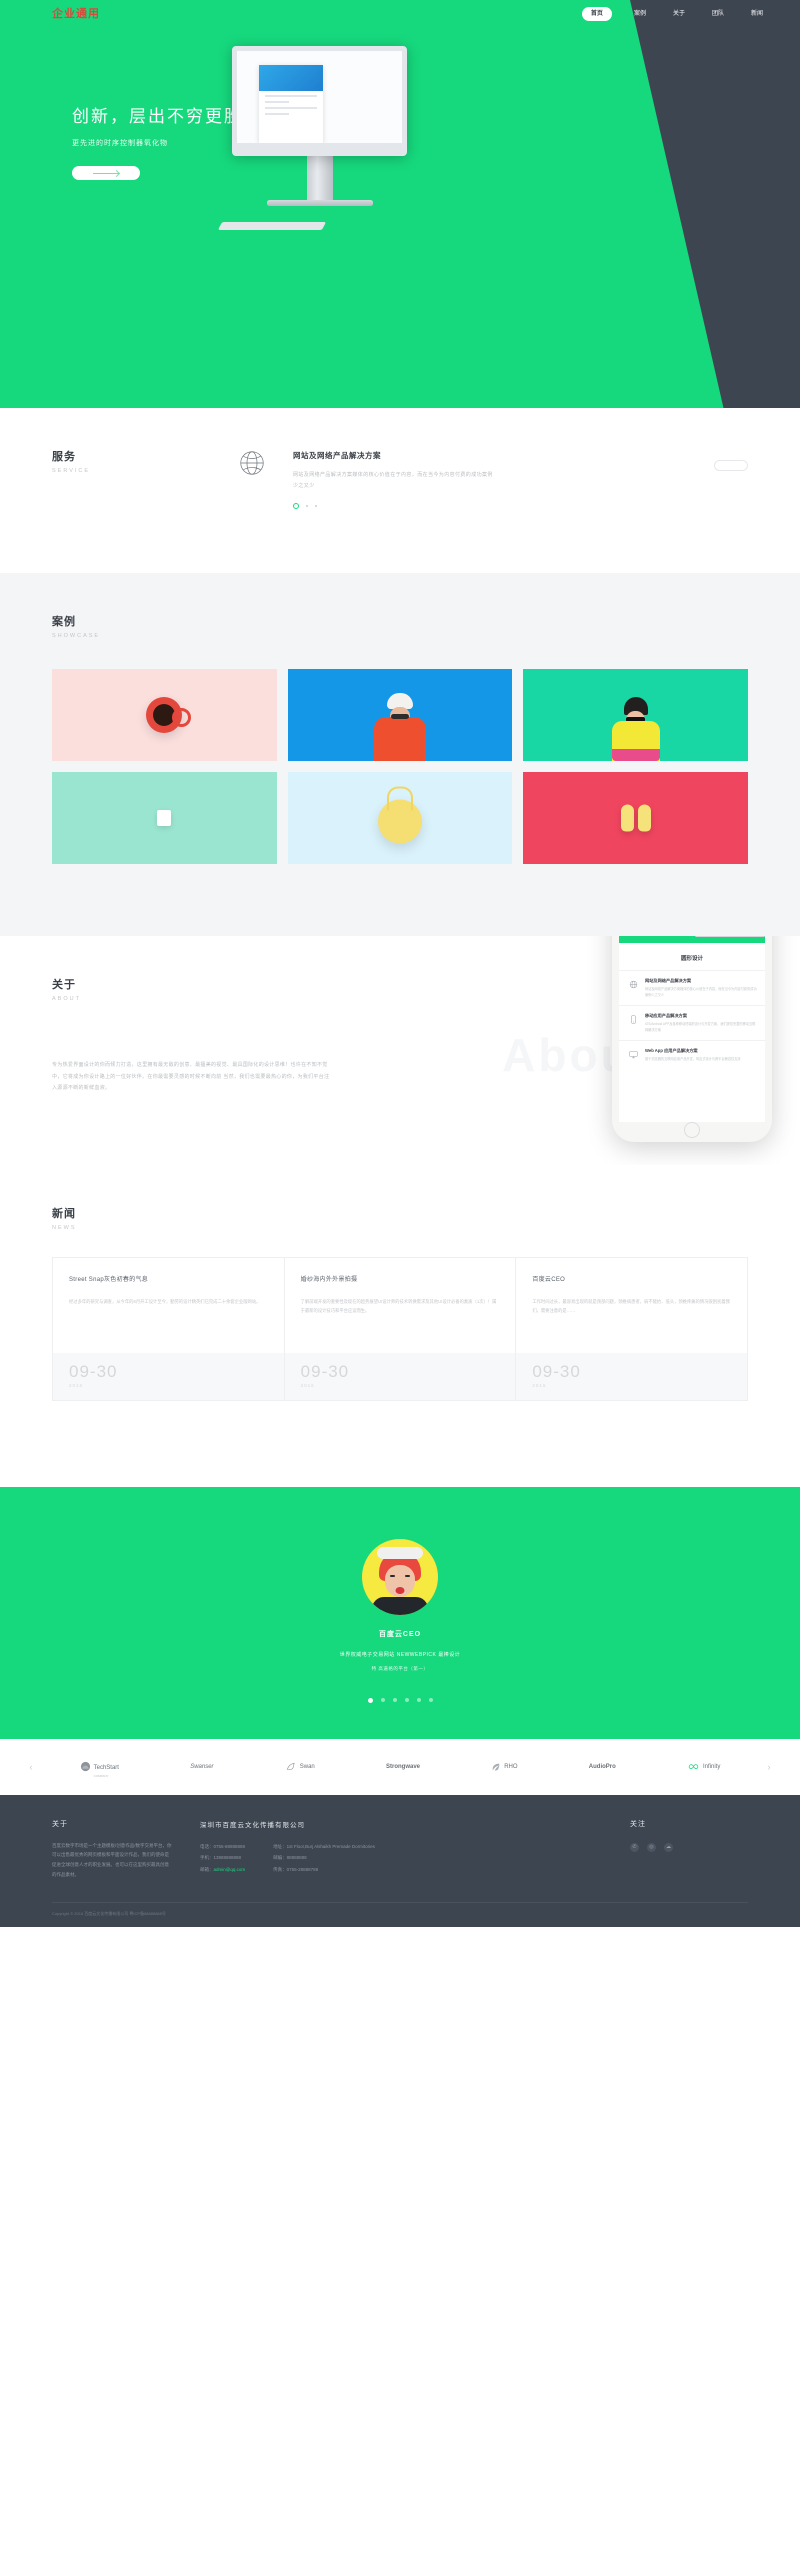 This screenshot has height=2572, width=800. I want to click on showcase-title: 案例, so click(64, 622).